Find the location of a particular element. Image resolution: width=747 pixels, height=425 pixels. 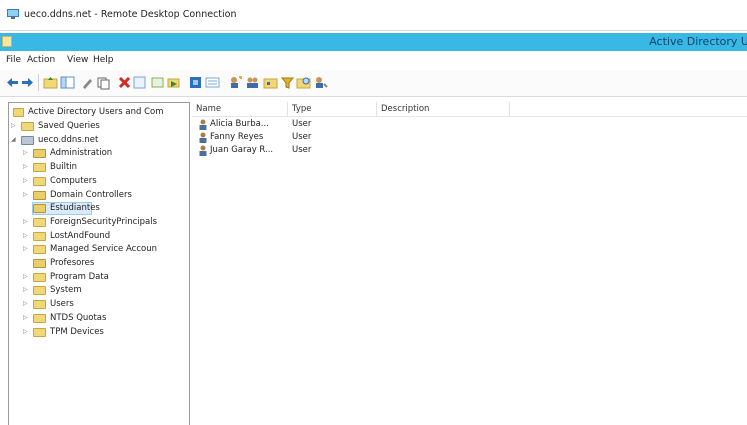

tree-item: ▷ Saved Queries is located at coordinates (99, 127).